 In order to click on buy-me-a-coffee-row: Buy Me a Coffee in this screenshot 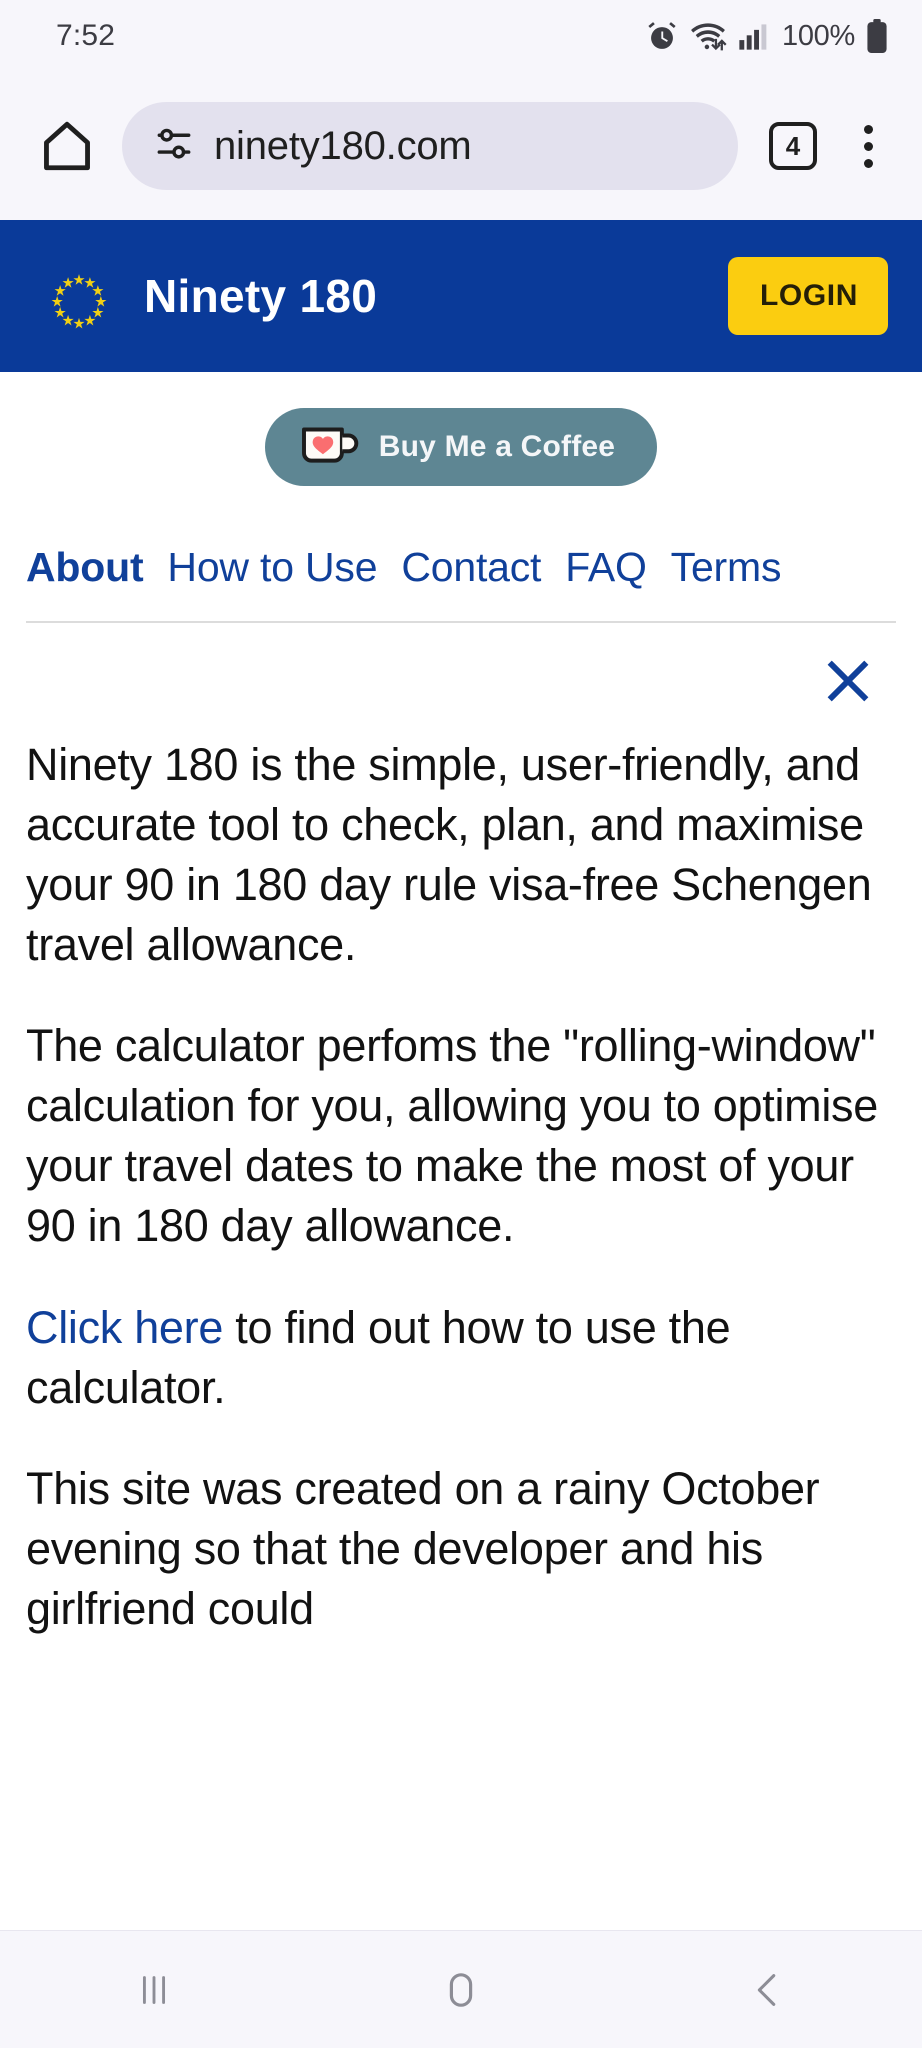, I will do `click(461, 442)`.